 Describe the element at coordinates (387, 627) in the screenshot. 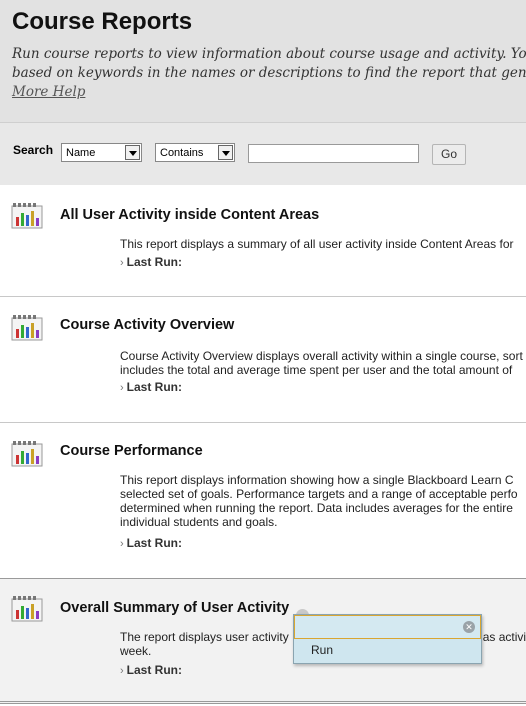

I see `context-menu-header: ✕` at that location.